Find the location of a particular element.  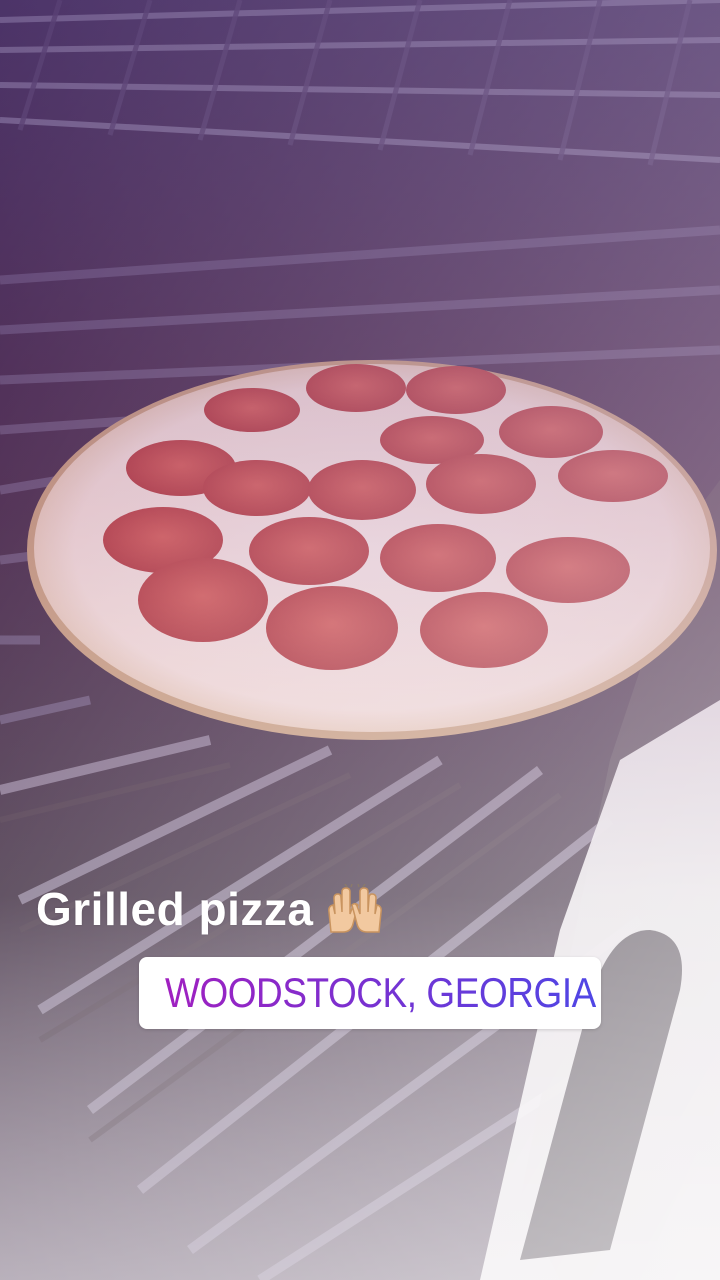

story-caption: Grilled pizza is located at coordinates (210, 909).